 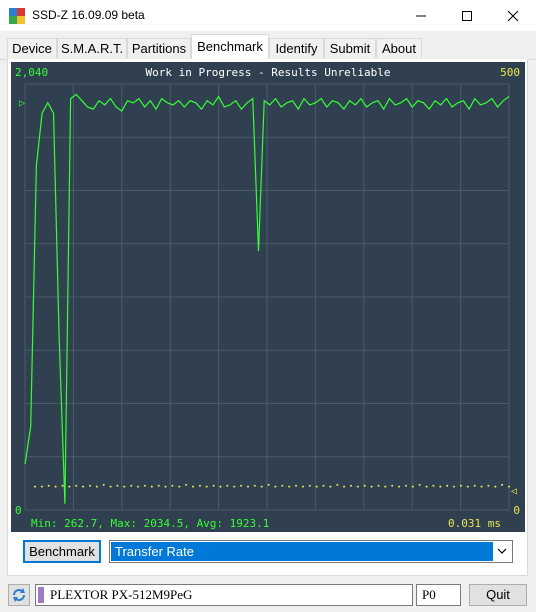 What do you see at coordinates (92, 48) in the screenshot?
I see `tab-smart: S.M.A.R.T.` at bounding box center [92, 48].